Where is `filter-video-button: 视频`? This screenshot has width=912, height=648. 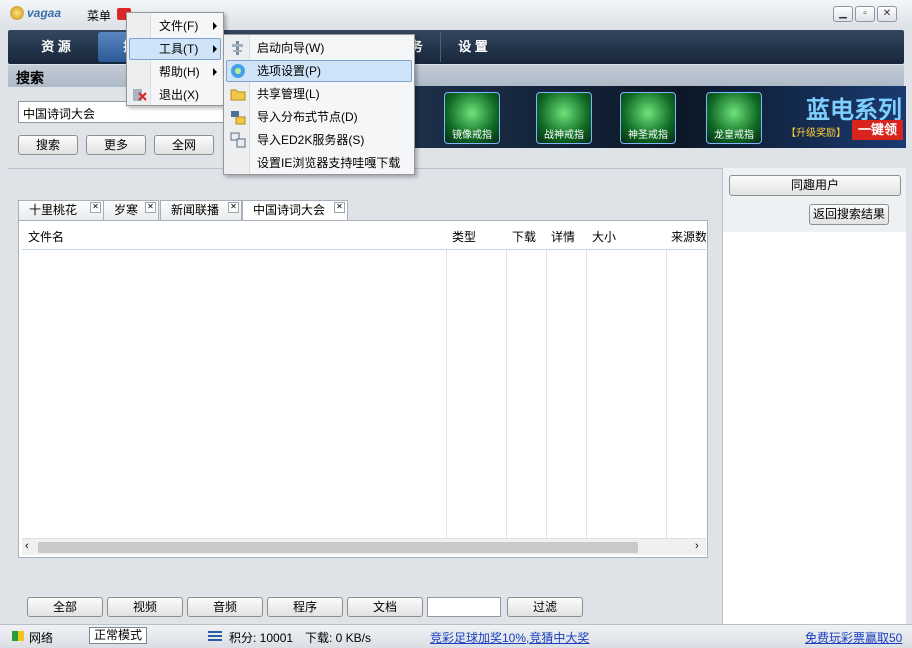 filter-video-button: 视频 is located at coordinates (145, 607).